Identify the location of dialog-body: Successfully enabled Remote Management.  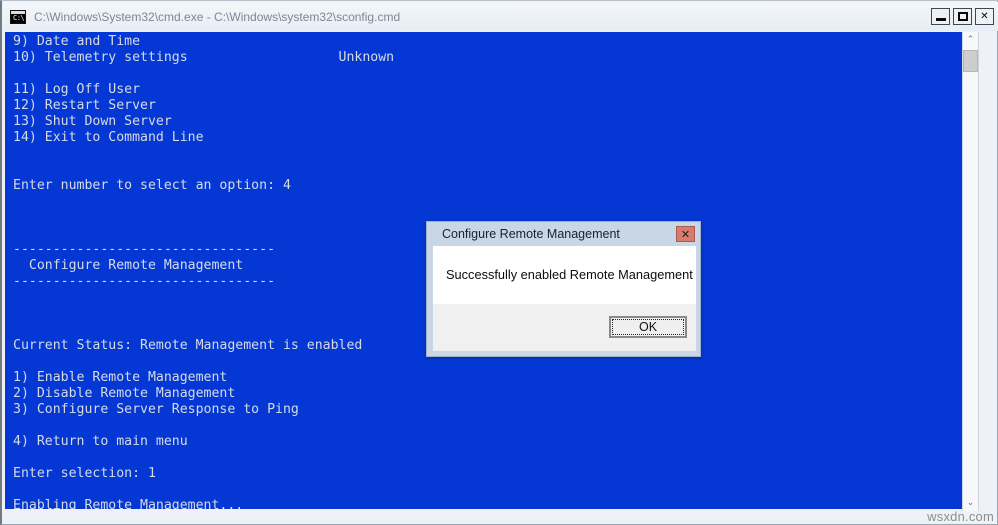
(564, 275).